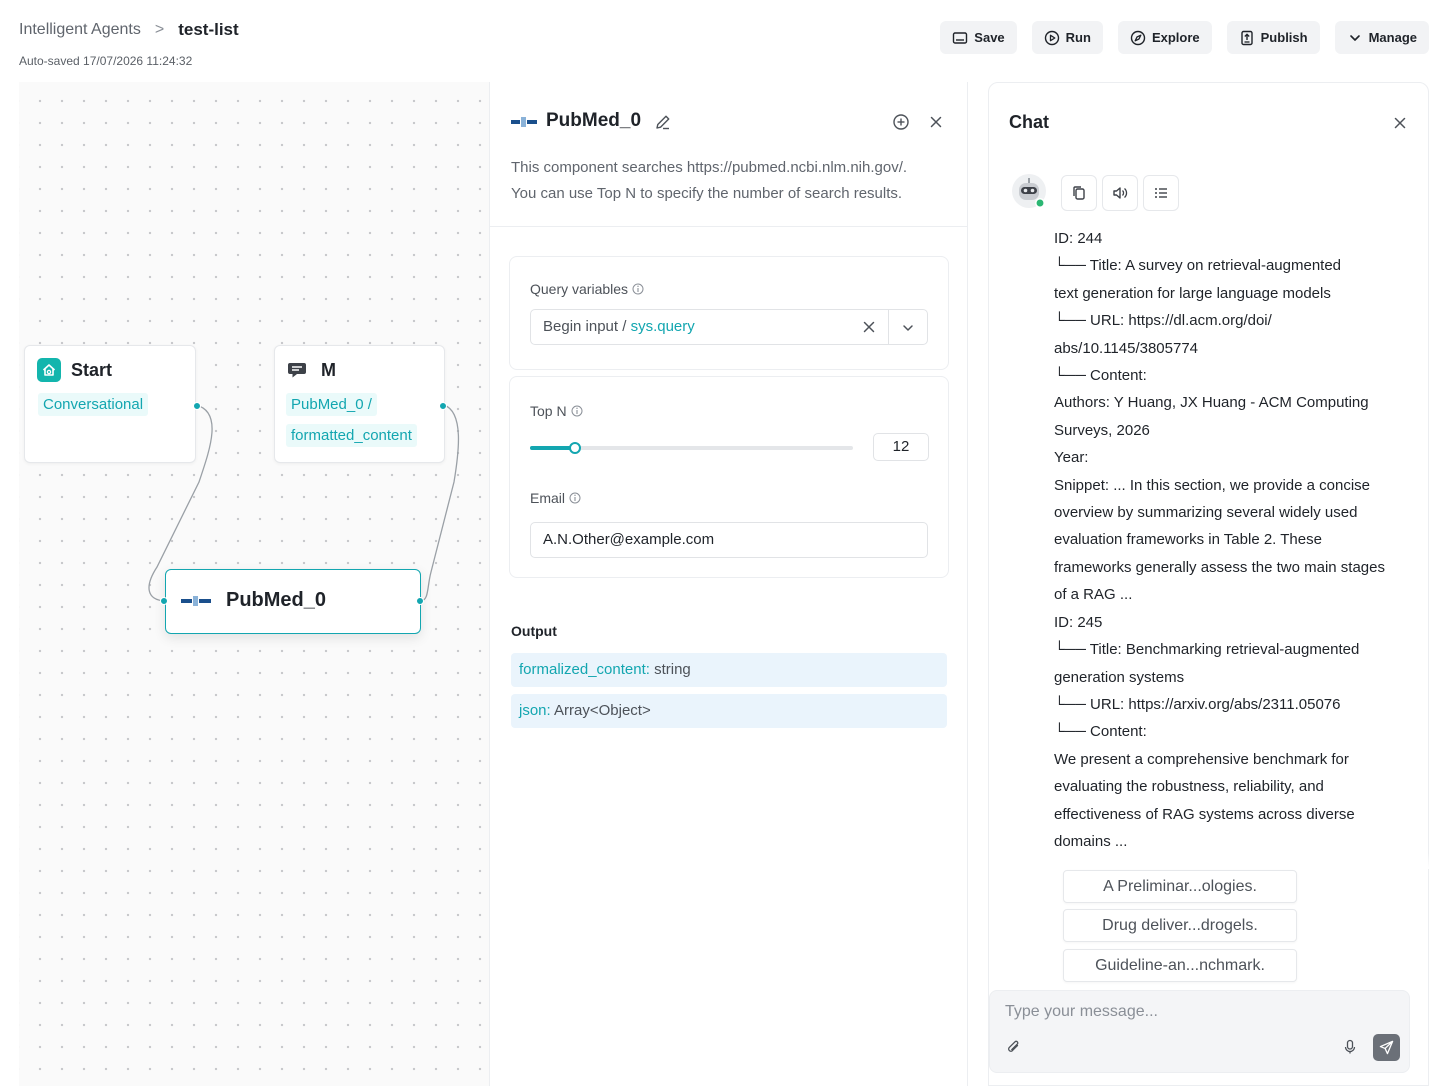 The width and height of the screenshot is (1448, 1086). I want to click on send-button, so click(1386, 1047).